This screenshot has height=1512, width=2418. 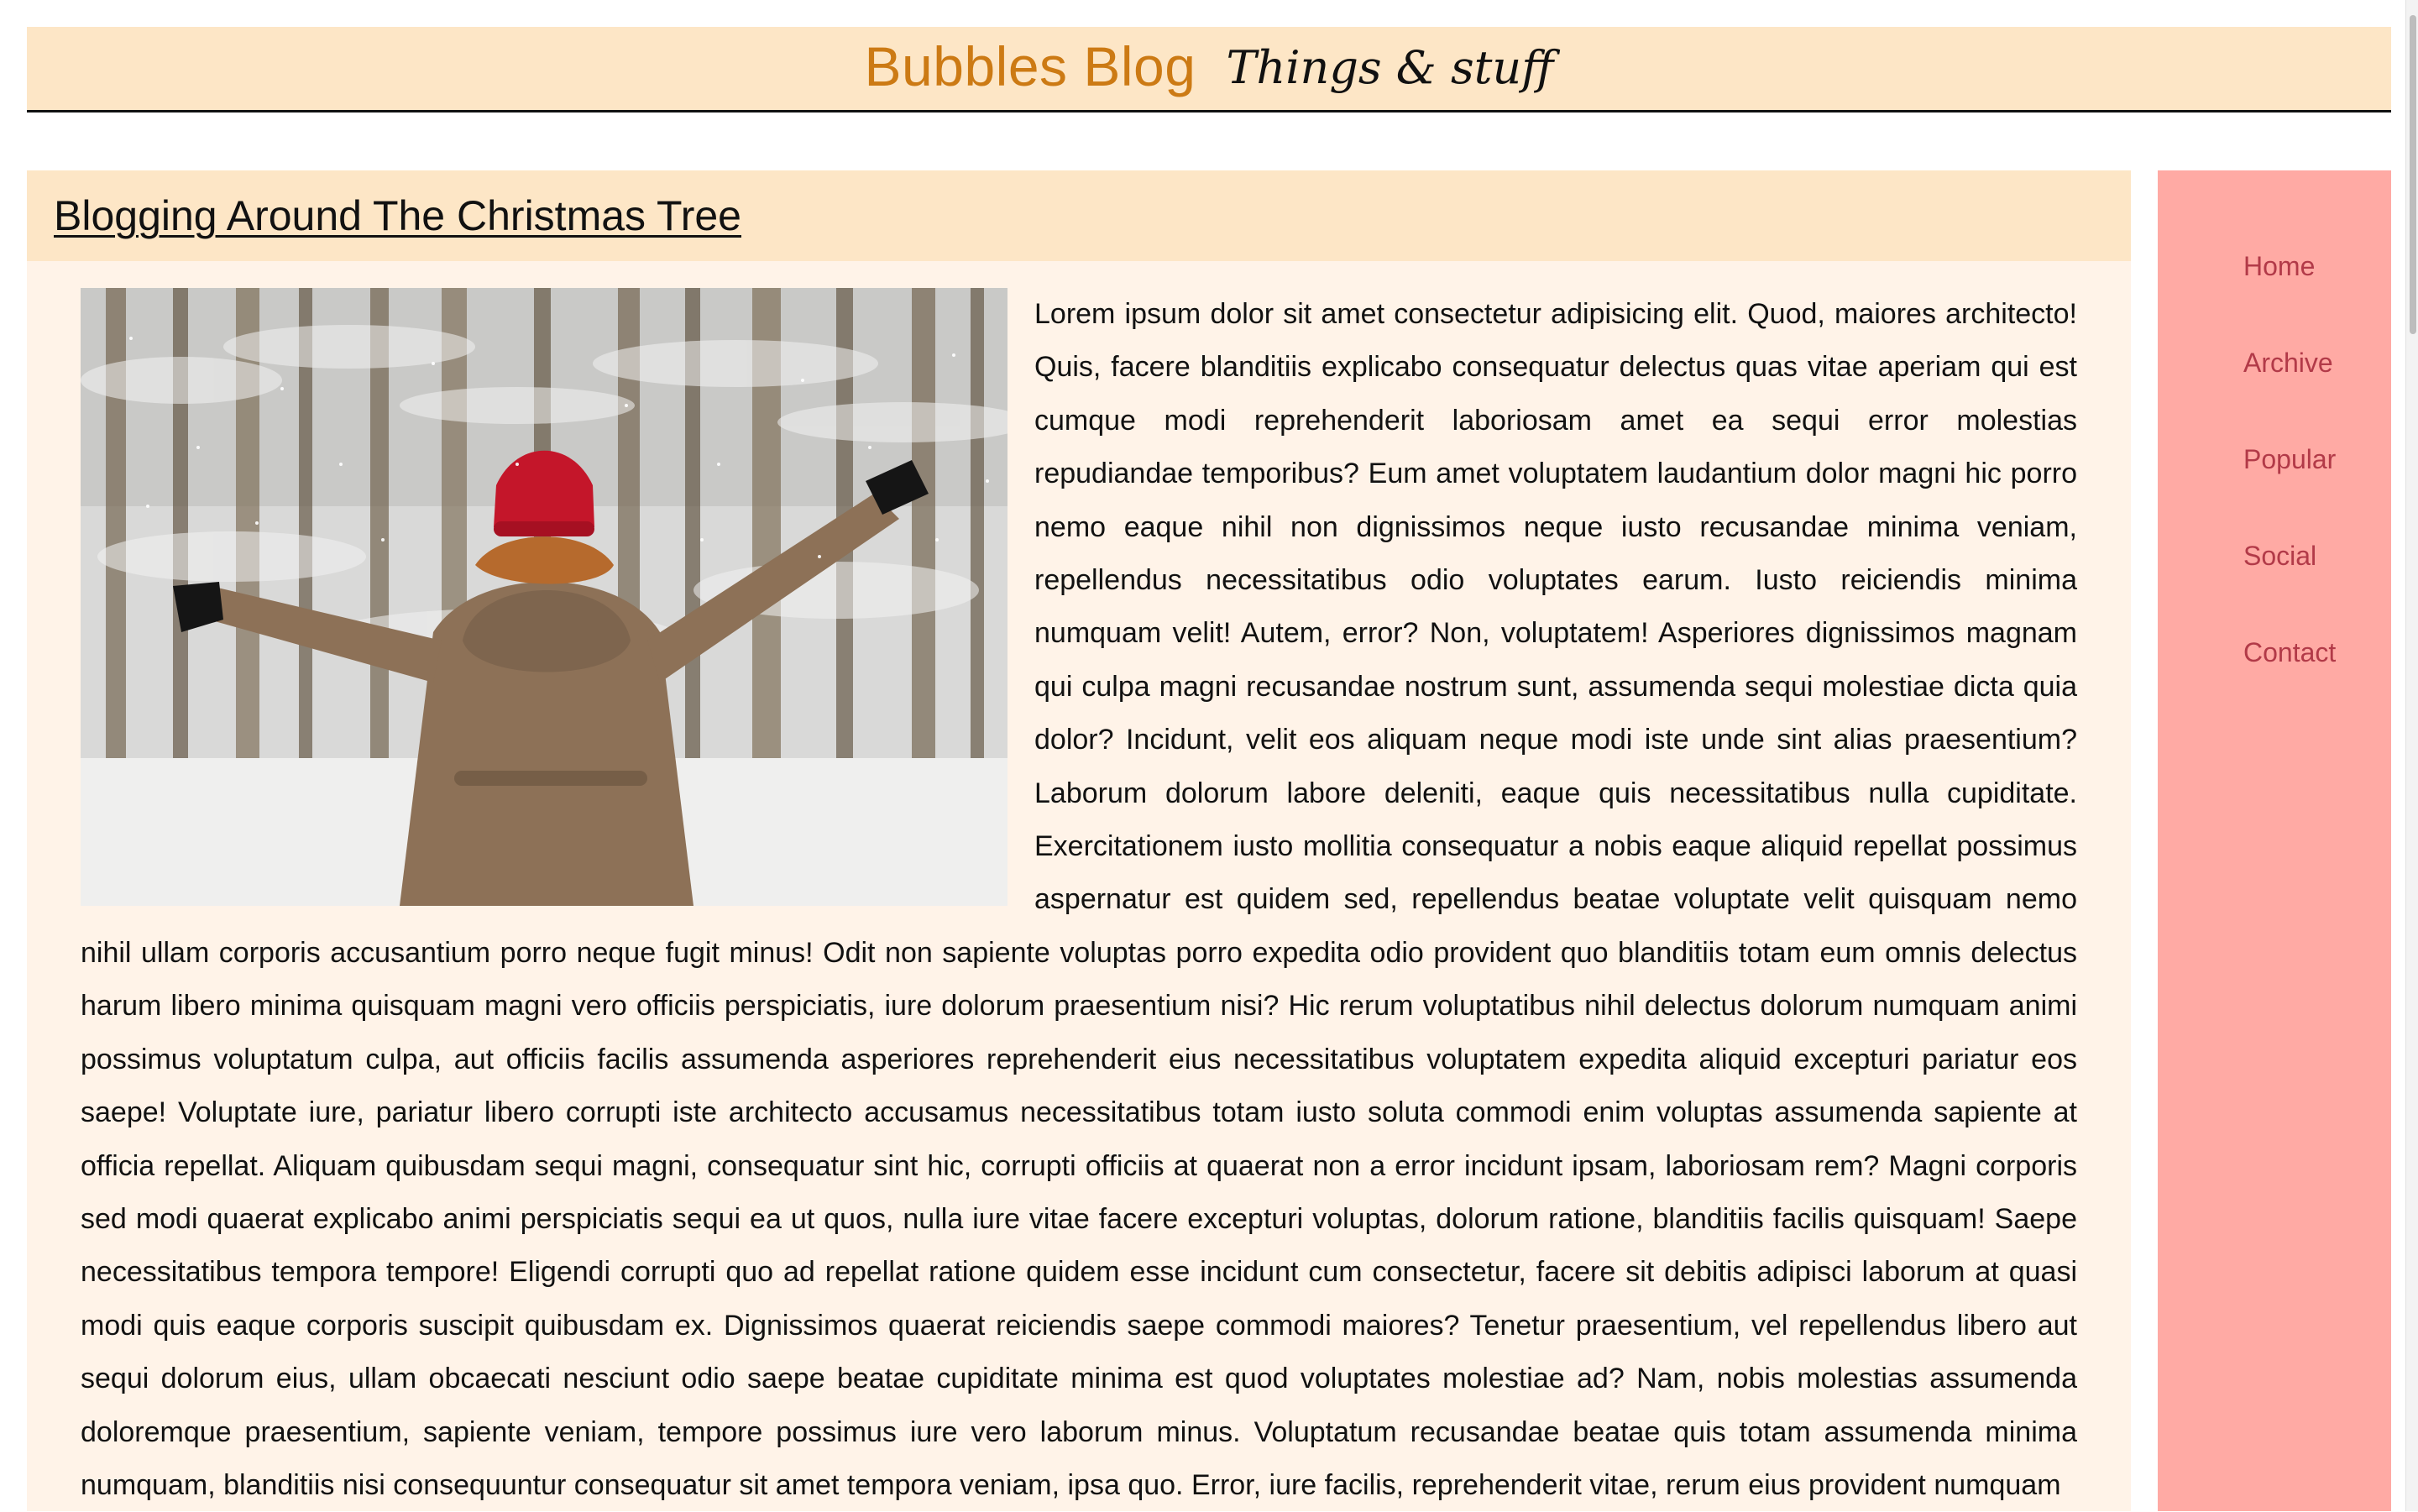 I want to click on sidebar-item-archive: Archive, so click(x=2289, y=396).